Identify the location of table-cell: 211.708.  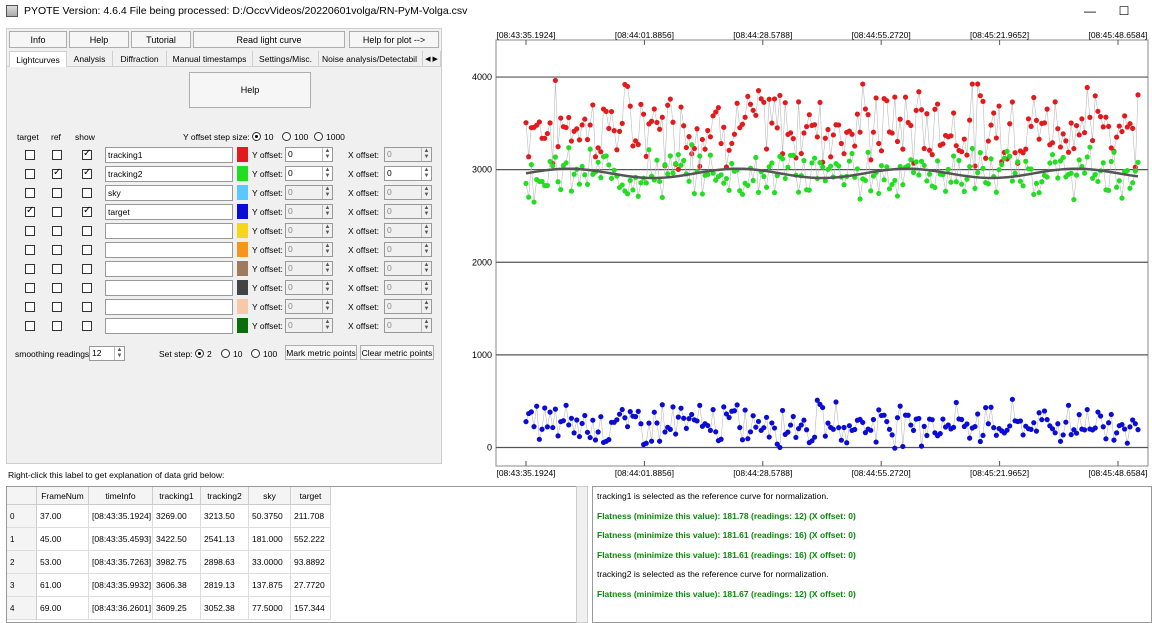
(311, 516).